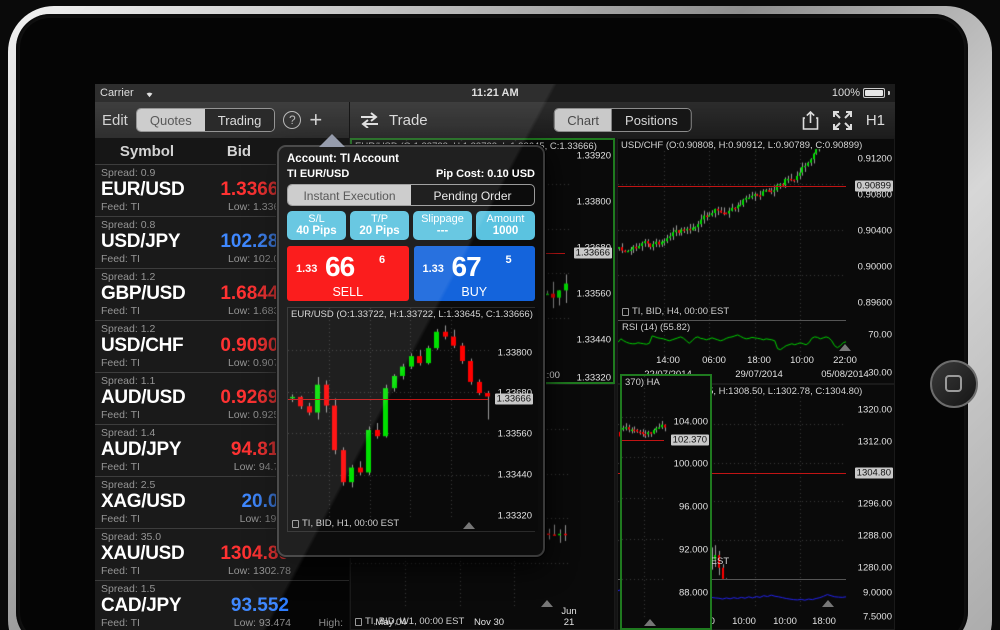 The image size is (1000, 630). What do you see at coordinates (642, 382) in the screenshot?
I see `chart-title: 370) HA` at bounding box center [642, 382].